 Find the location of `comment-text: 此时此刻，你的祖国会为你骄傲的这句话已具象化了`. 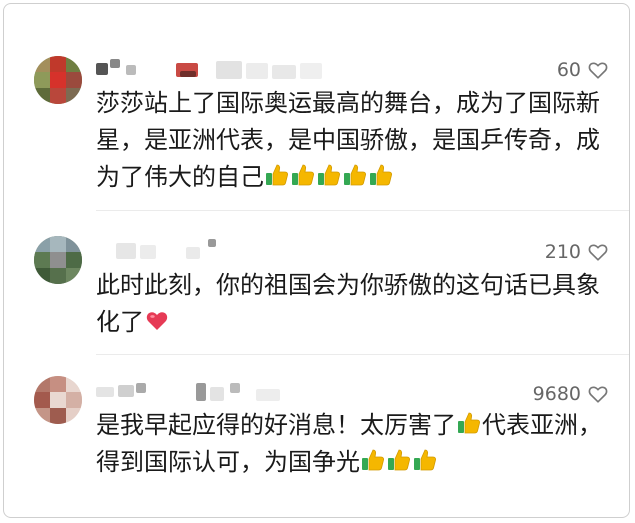

comment-text: 此时此刻，你的祖国会为你骄傲的这句话已具象化了 is located at coordinates (348, 303).